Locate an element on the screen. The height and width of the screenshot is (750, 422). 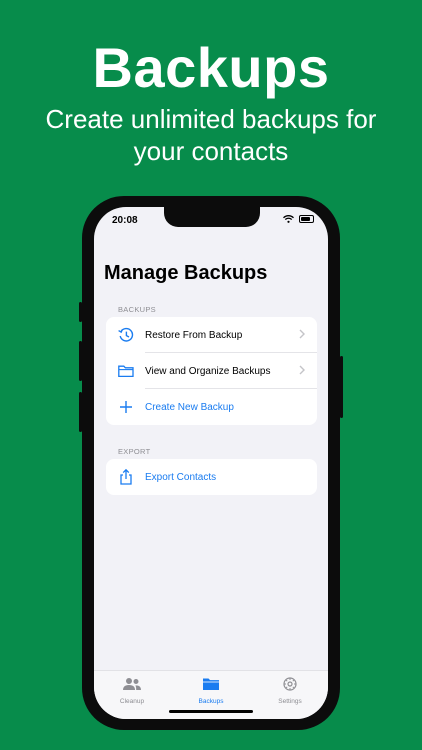
status-time: 20:08 is located at coordinates (125, 220).